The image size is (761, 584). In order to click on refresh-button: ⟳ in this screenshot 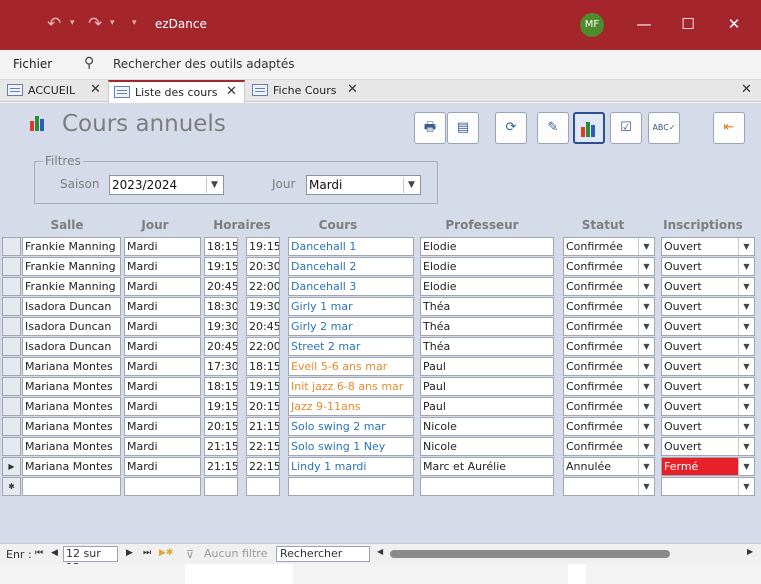, I will do `click(511, 128)`.